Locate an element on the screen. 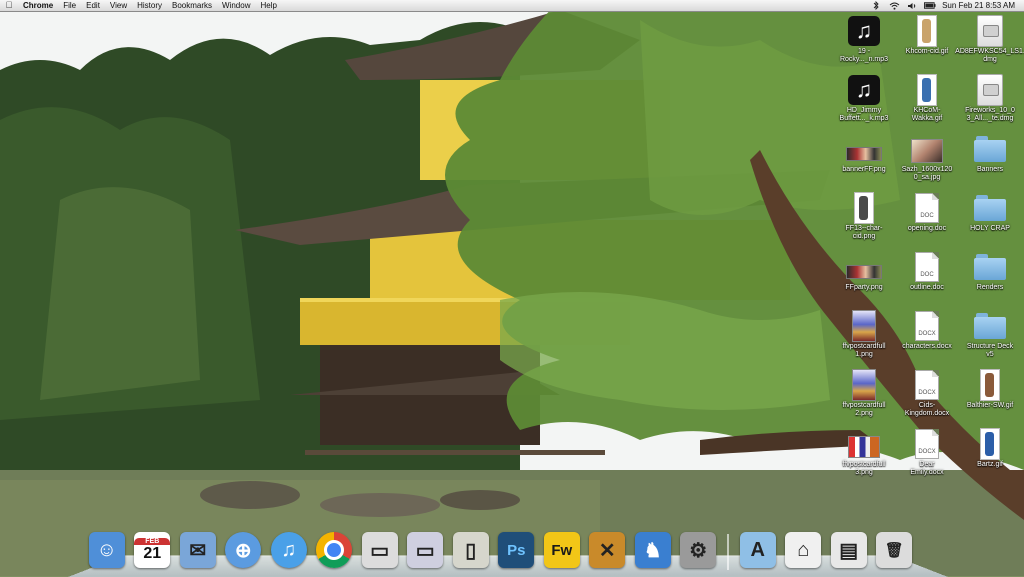 The image size is (1024, 577). dock-item-trash: 🗑 is located at coordinates (894, 550).